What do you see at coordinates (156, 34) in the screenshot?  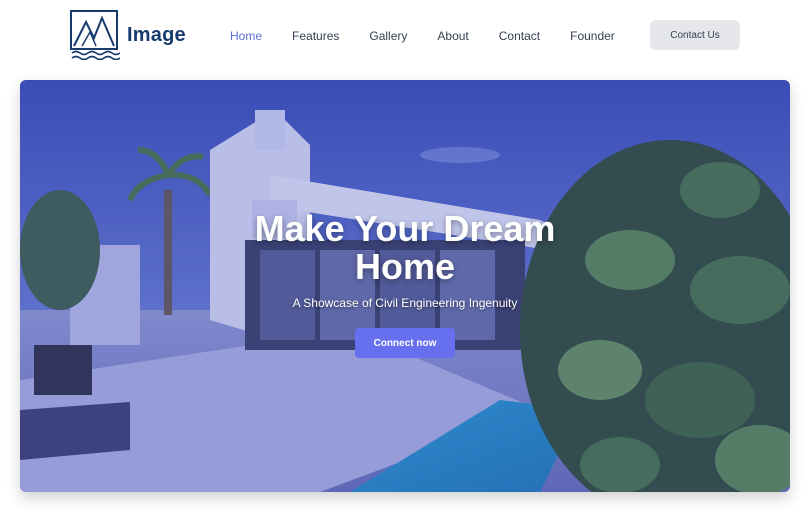 I see `brand-name: Image` at bounding box center [156, 34].